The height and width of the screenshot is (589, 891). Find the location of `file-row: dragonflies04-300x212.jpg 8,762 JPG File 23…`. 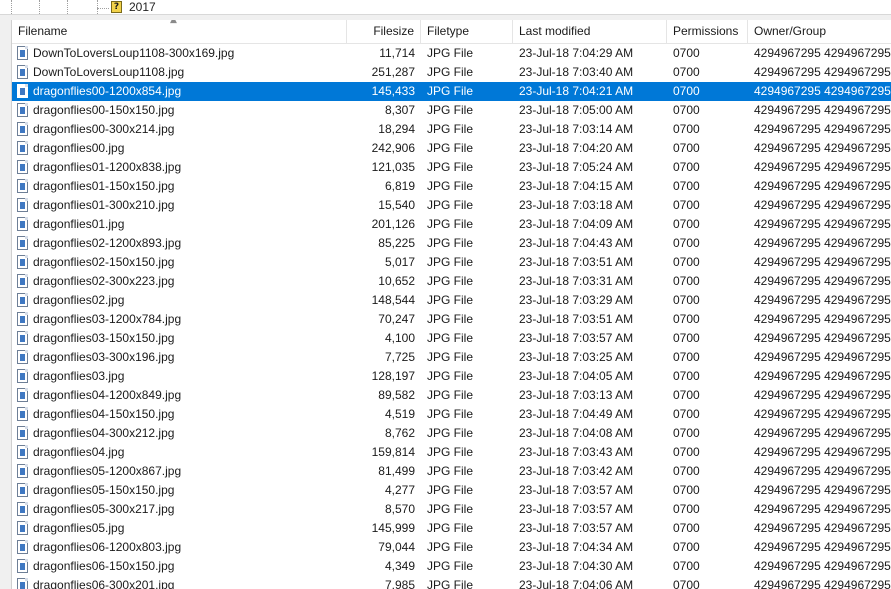

file-row: dragonflies04-300x212.jpg 8,762 JPG File 23… is located at coordinates (451, 433).